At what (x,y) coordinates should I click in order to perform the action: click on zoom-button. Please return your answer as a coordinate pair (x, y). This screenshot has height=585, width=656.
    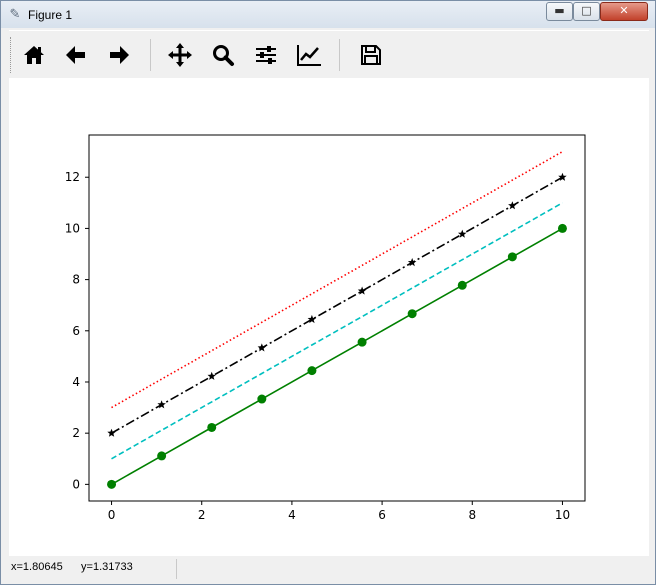
    Looking at the image, I should click on (223, 55).